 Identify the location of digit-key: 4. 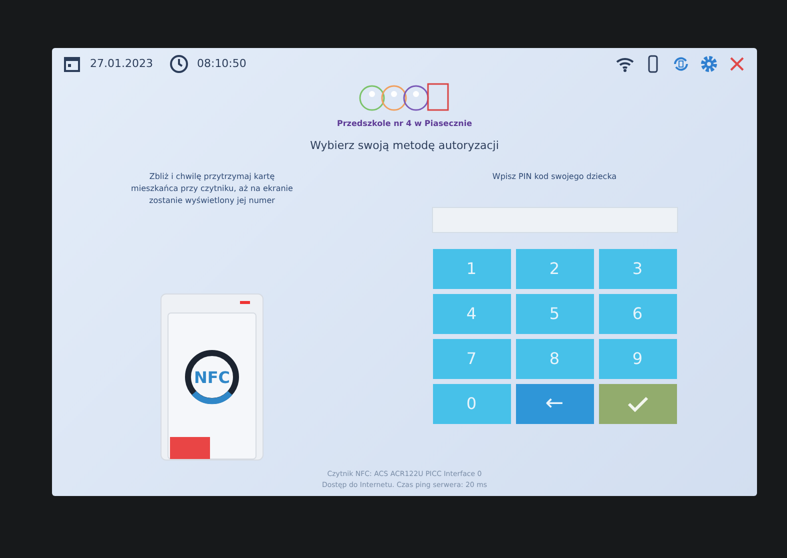
(471, 314).